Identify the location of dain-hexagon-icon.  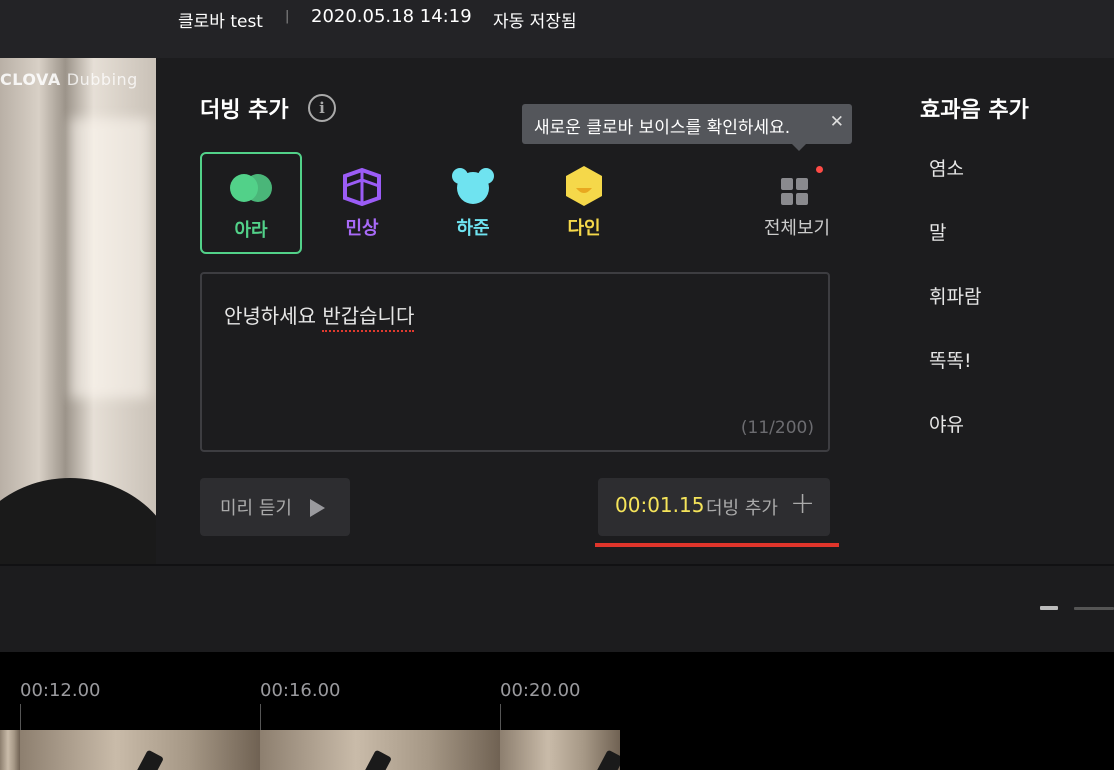
(584, 186).